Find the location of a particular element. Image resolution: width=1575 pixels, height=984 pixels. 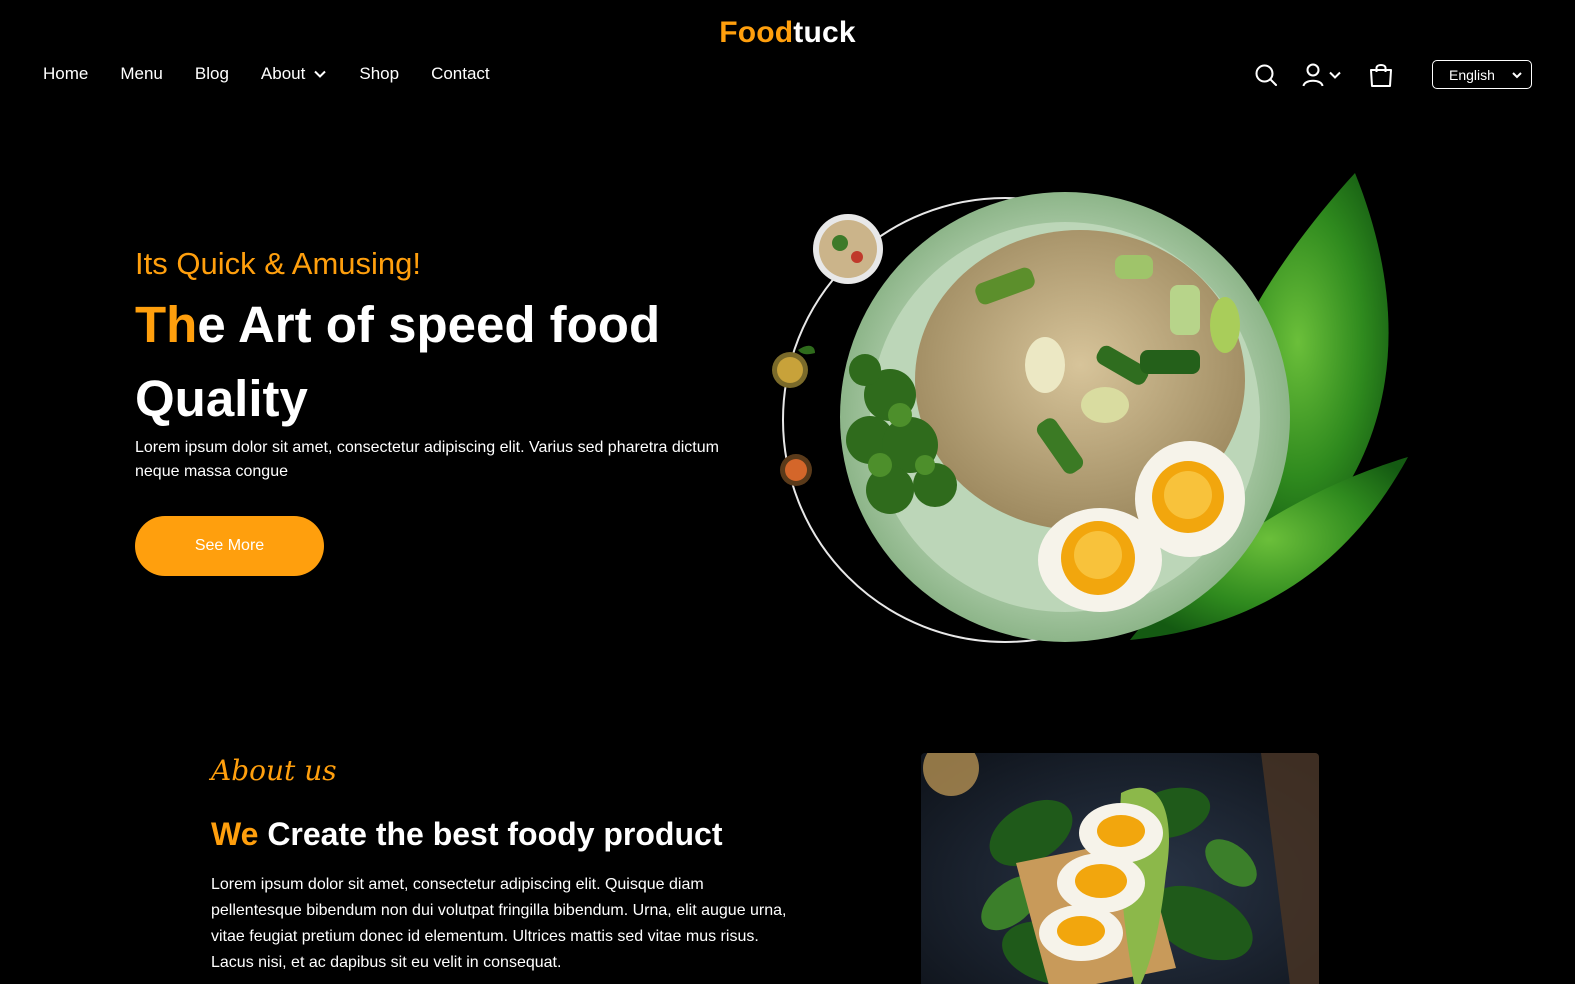

search-button is located at coordinates (1266, 75).